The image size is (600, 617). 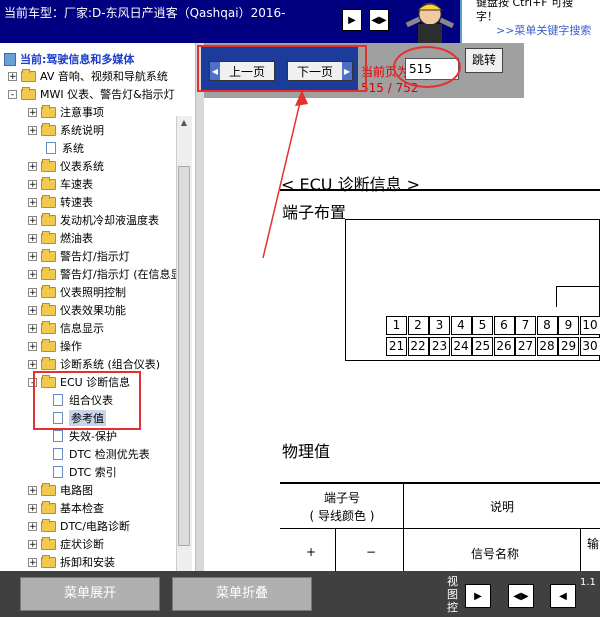 I want to click on tree-item: + DTC/电路诊断, so click(x=79, y=526).